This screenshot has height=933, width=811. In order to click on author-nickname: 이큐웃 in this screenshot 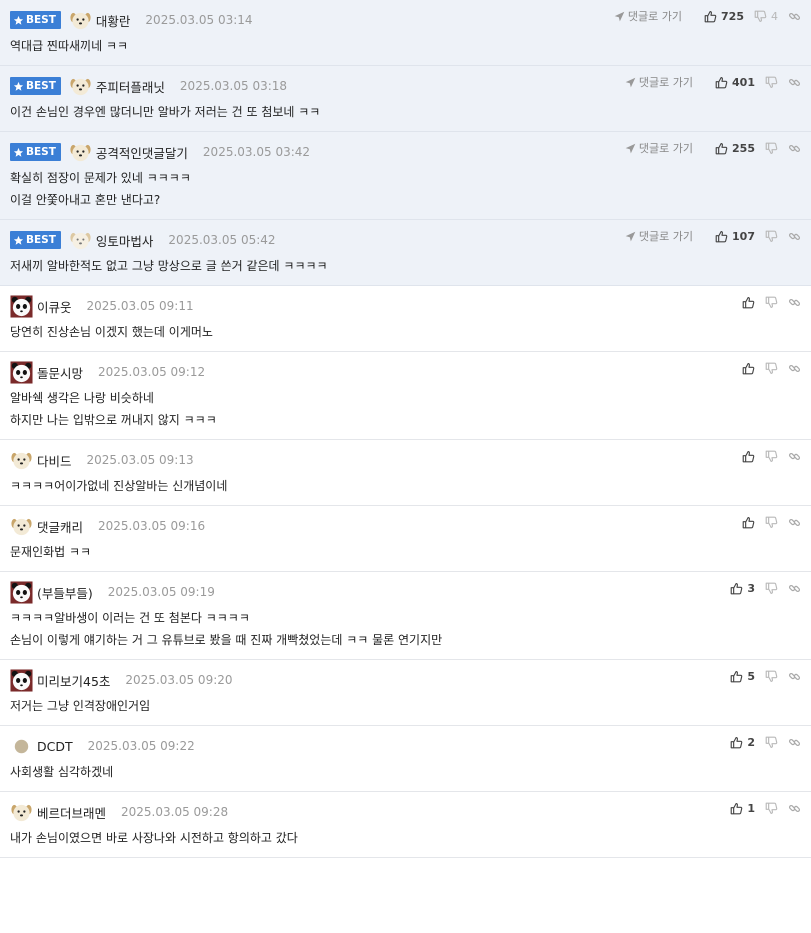, I will do `click(54, 306)`.